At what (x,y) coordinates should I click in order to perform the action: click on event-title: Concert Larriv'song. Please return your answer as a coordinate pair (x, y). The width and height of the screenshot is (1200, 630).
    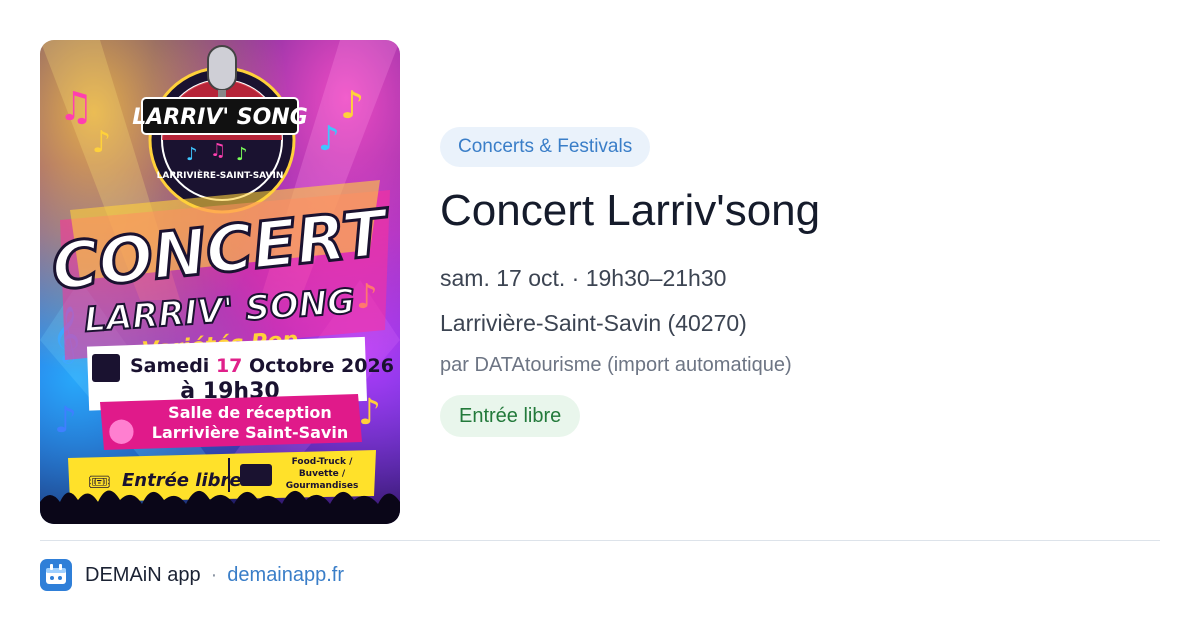
    Looking at the image, I should click on (630, 210).